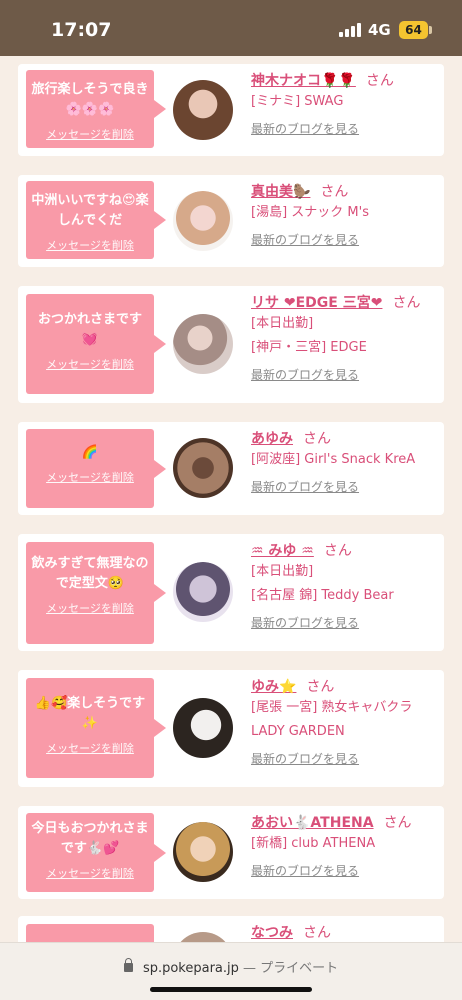  I want to click on cellular-signal-icon, so click(351, 30).